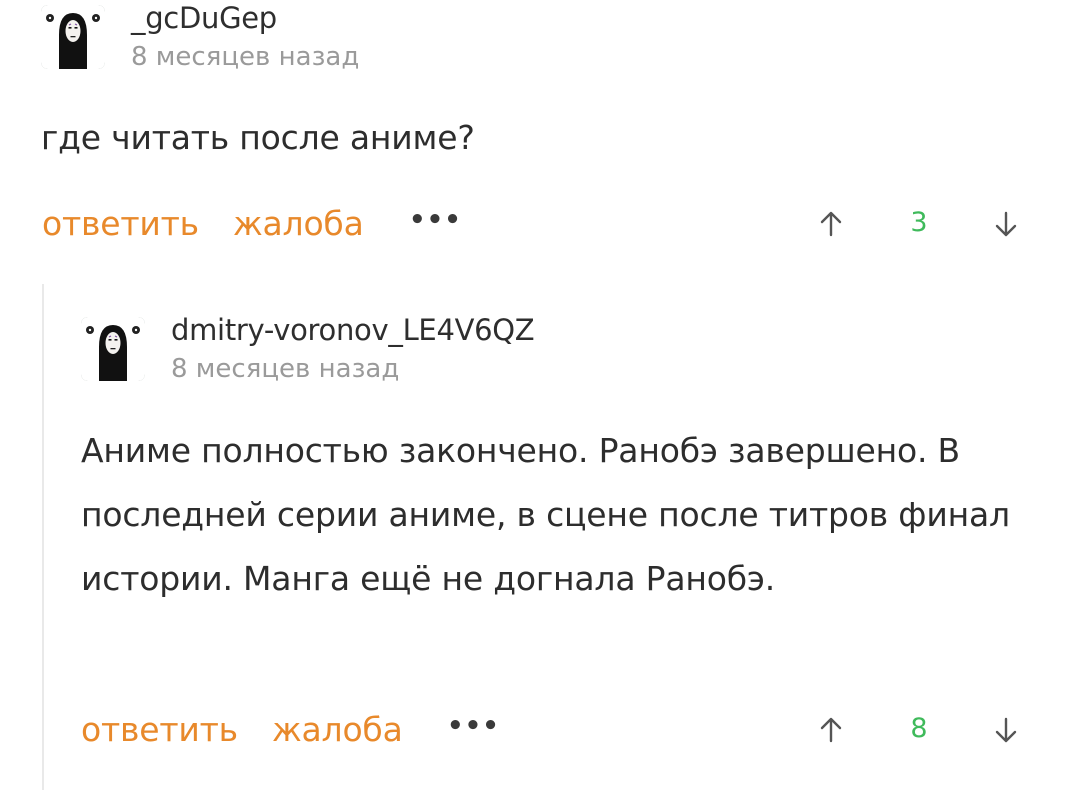  What do you see at coordinates (919, 222) in the screenshot?
I see `rating-count: 3` at bounding box center [919, 222].